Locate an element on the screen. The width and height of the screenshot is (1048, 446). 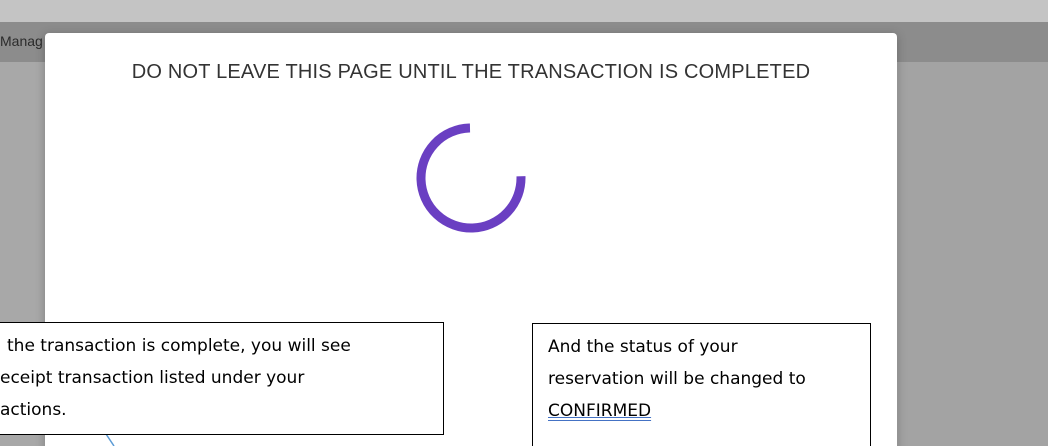
background-right-panel is located at coordinates (973, 254).